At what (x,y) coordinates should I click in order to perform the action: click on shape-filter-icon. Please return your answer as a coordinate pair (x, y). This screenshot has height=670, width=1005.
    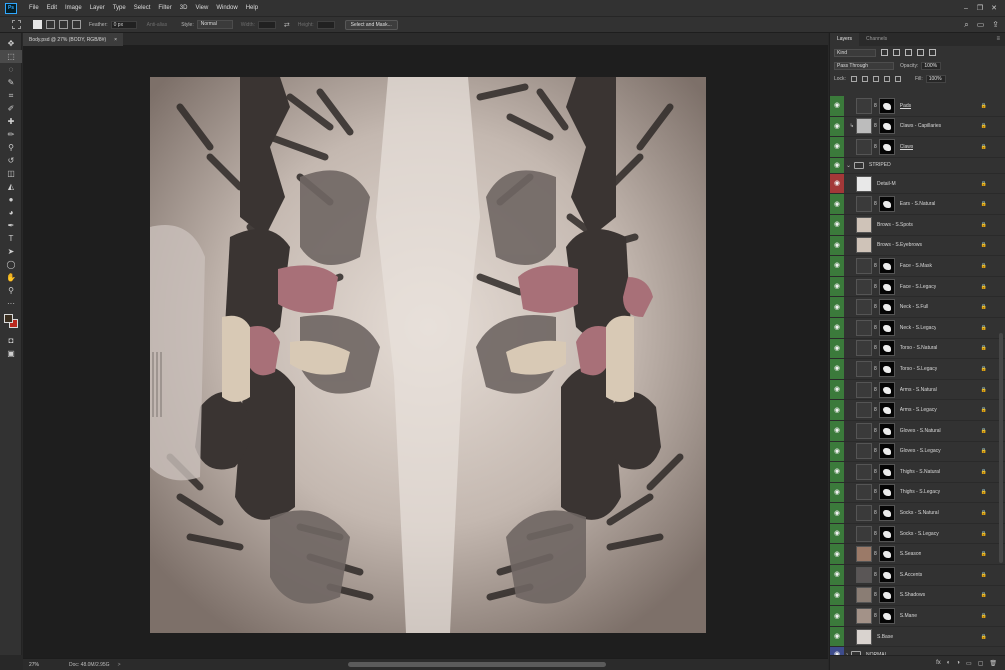
    Looking at the image, I should click on (920, 52).